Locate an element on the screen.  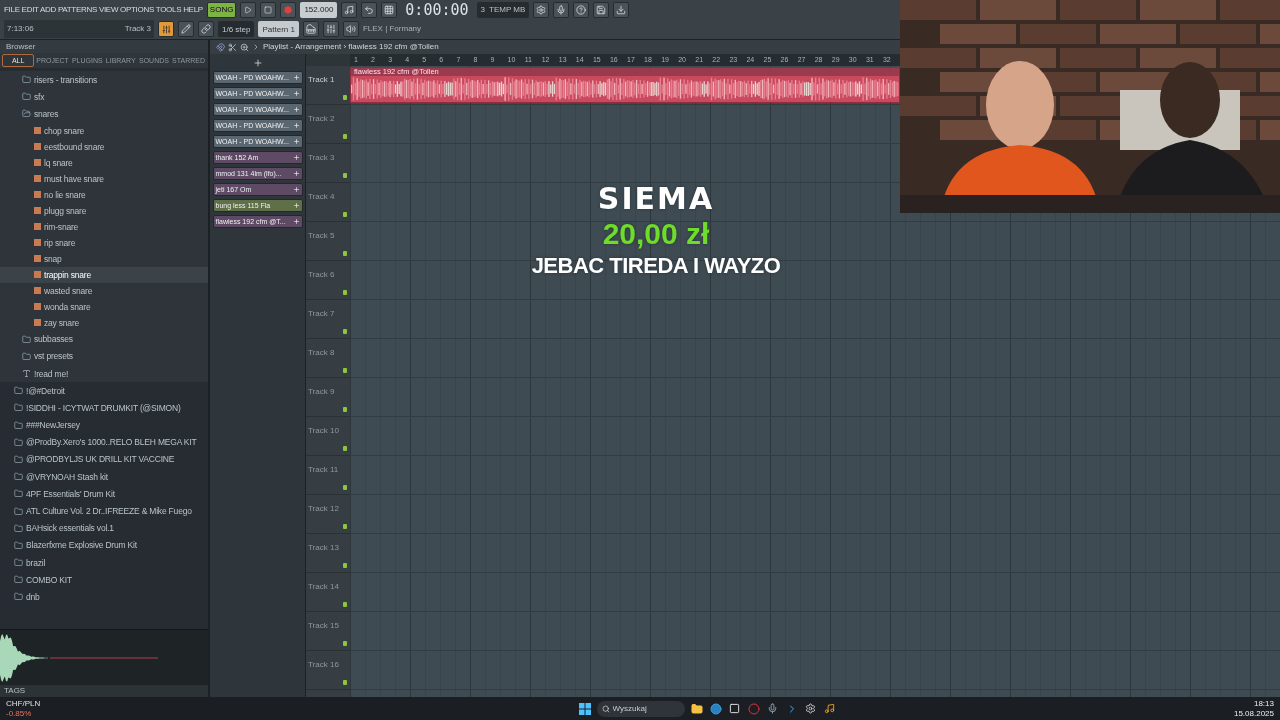
play-button is located at coordinates (248, 9).